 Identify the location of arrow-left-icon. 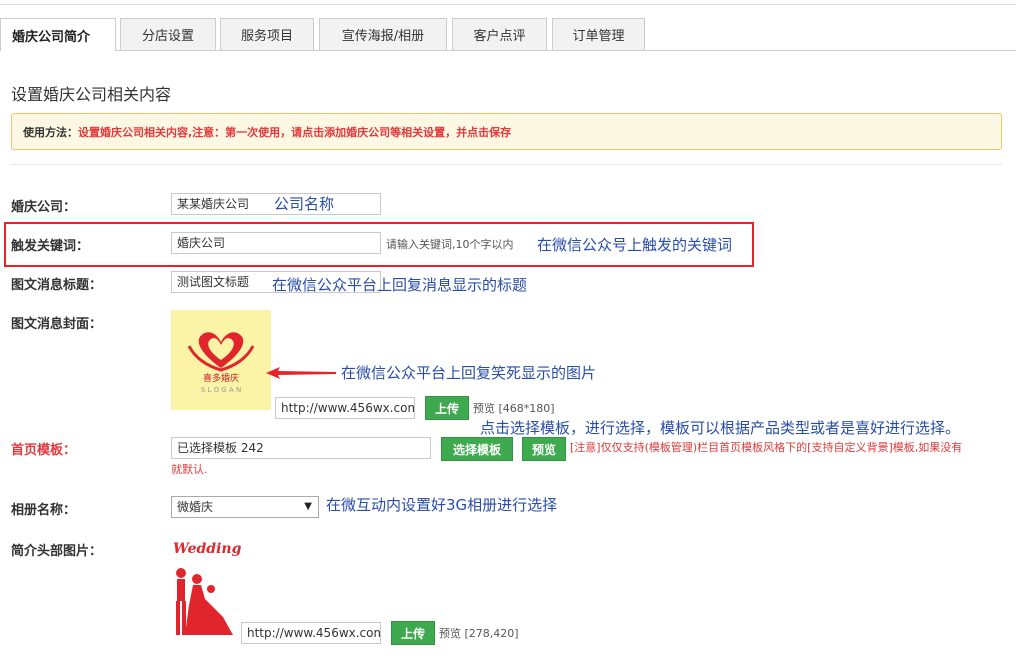
(301, 373).